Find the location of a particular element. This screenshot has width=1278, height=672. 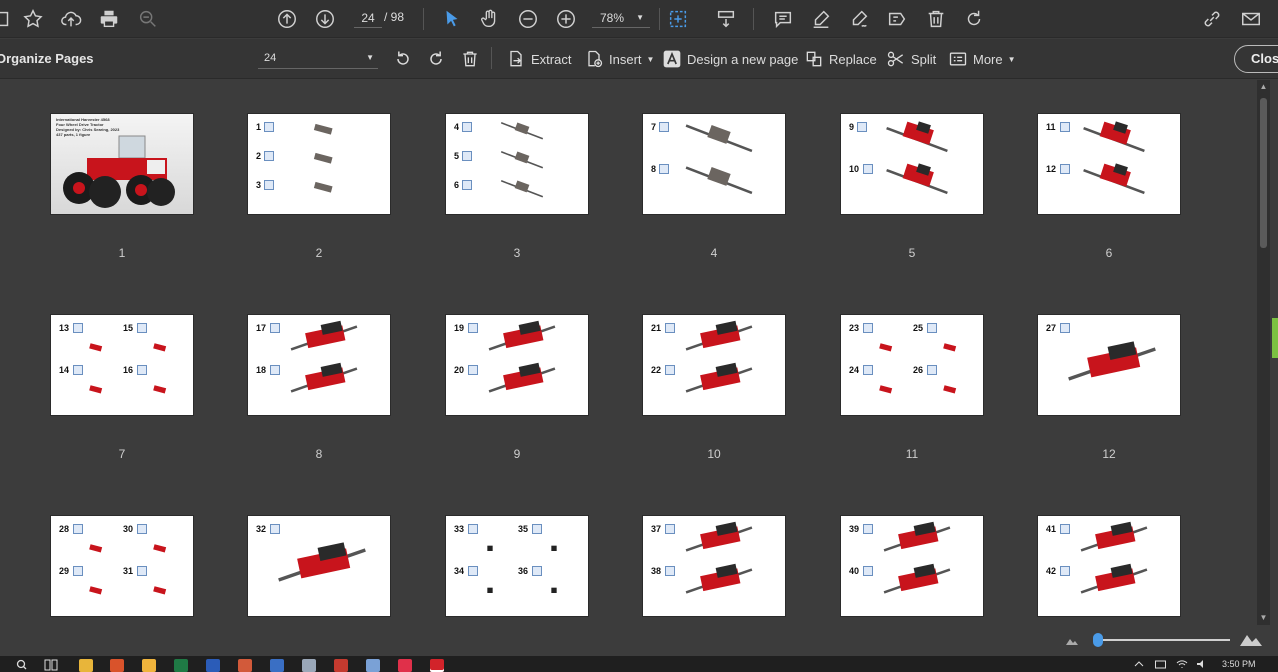

share-link-icon is located at coordinates (1212, 19).